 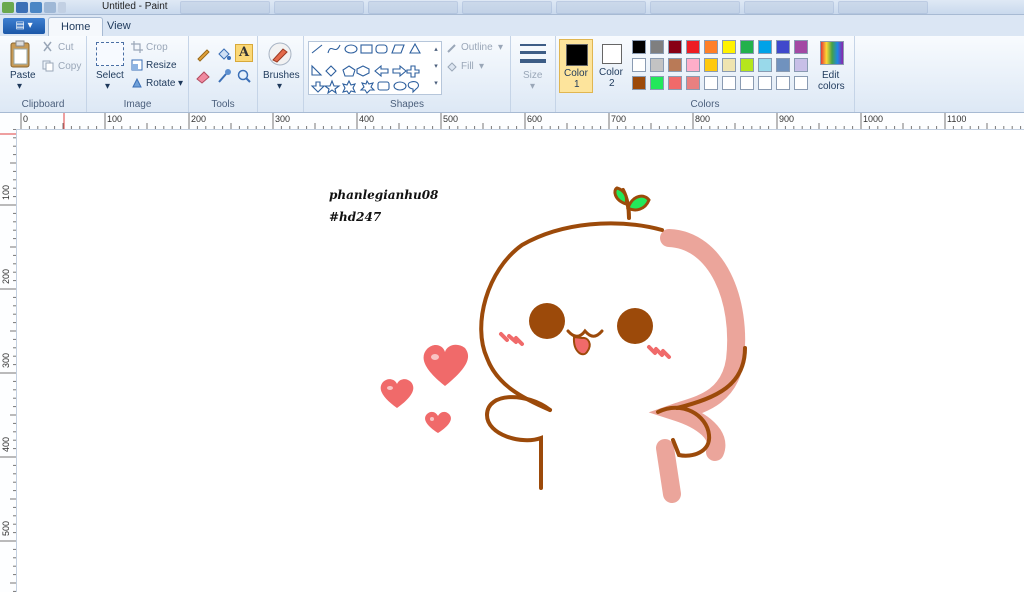 What do you see at coordinates (830, 75) in the screenshot?
I see `edit-colors-label-1: Edit` at bounding box center [830, 75].